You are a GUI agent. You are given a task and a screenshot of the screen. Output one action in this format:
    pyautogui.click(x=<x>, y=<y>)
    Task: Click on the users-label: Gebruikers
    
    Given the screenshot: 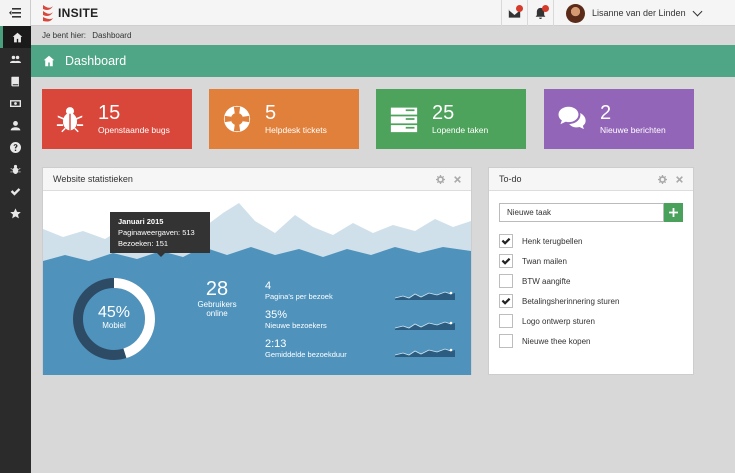 What is the action you would take?
    pyautogui.click(x=217, y=304)
    